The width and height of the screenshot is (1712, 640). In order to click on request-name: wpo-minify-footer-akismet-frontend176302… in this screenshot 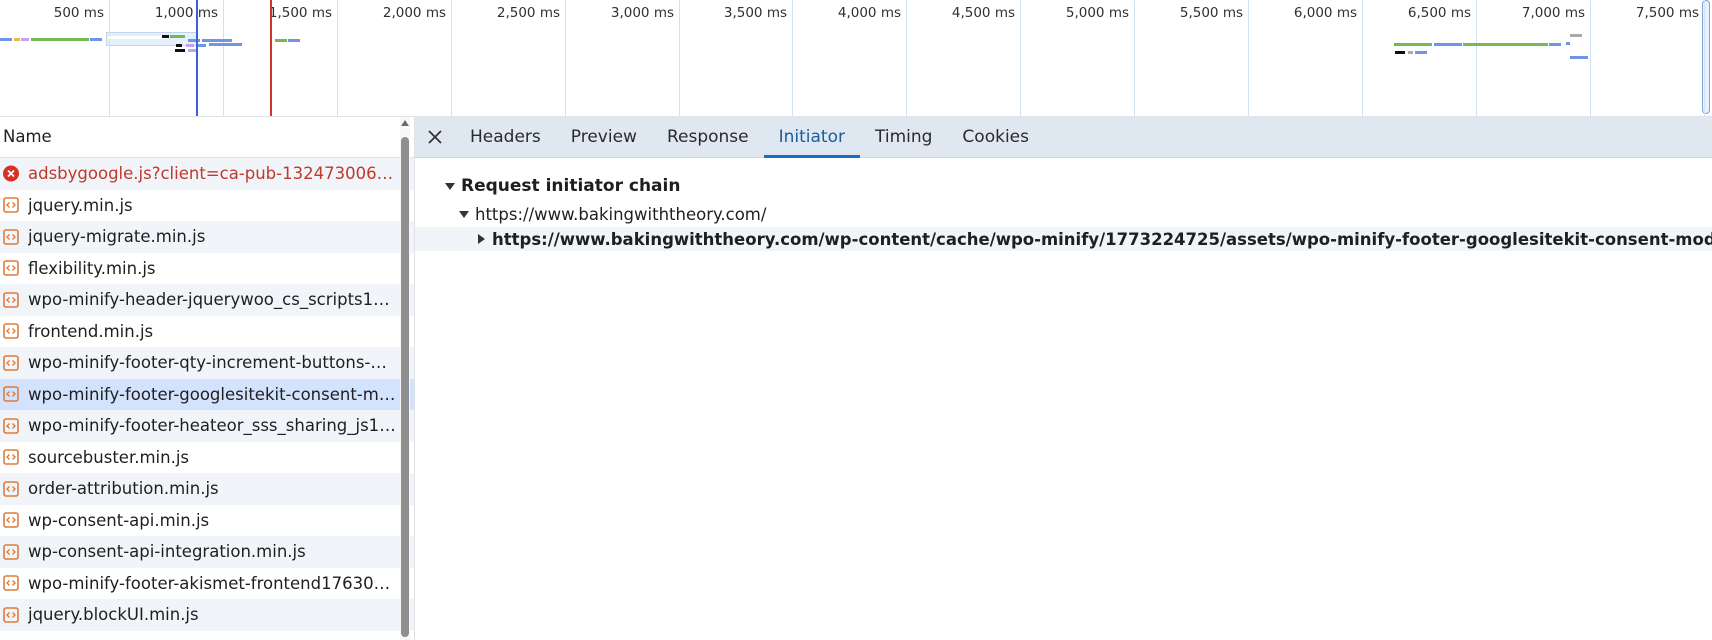, I will do `click(212, 583)`.